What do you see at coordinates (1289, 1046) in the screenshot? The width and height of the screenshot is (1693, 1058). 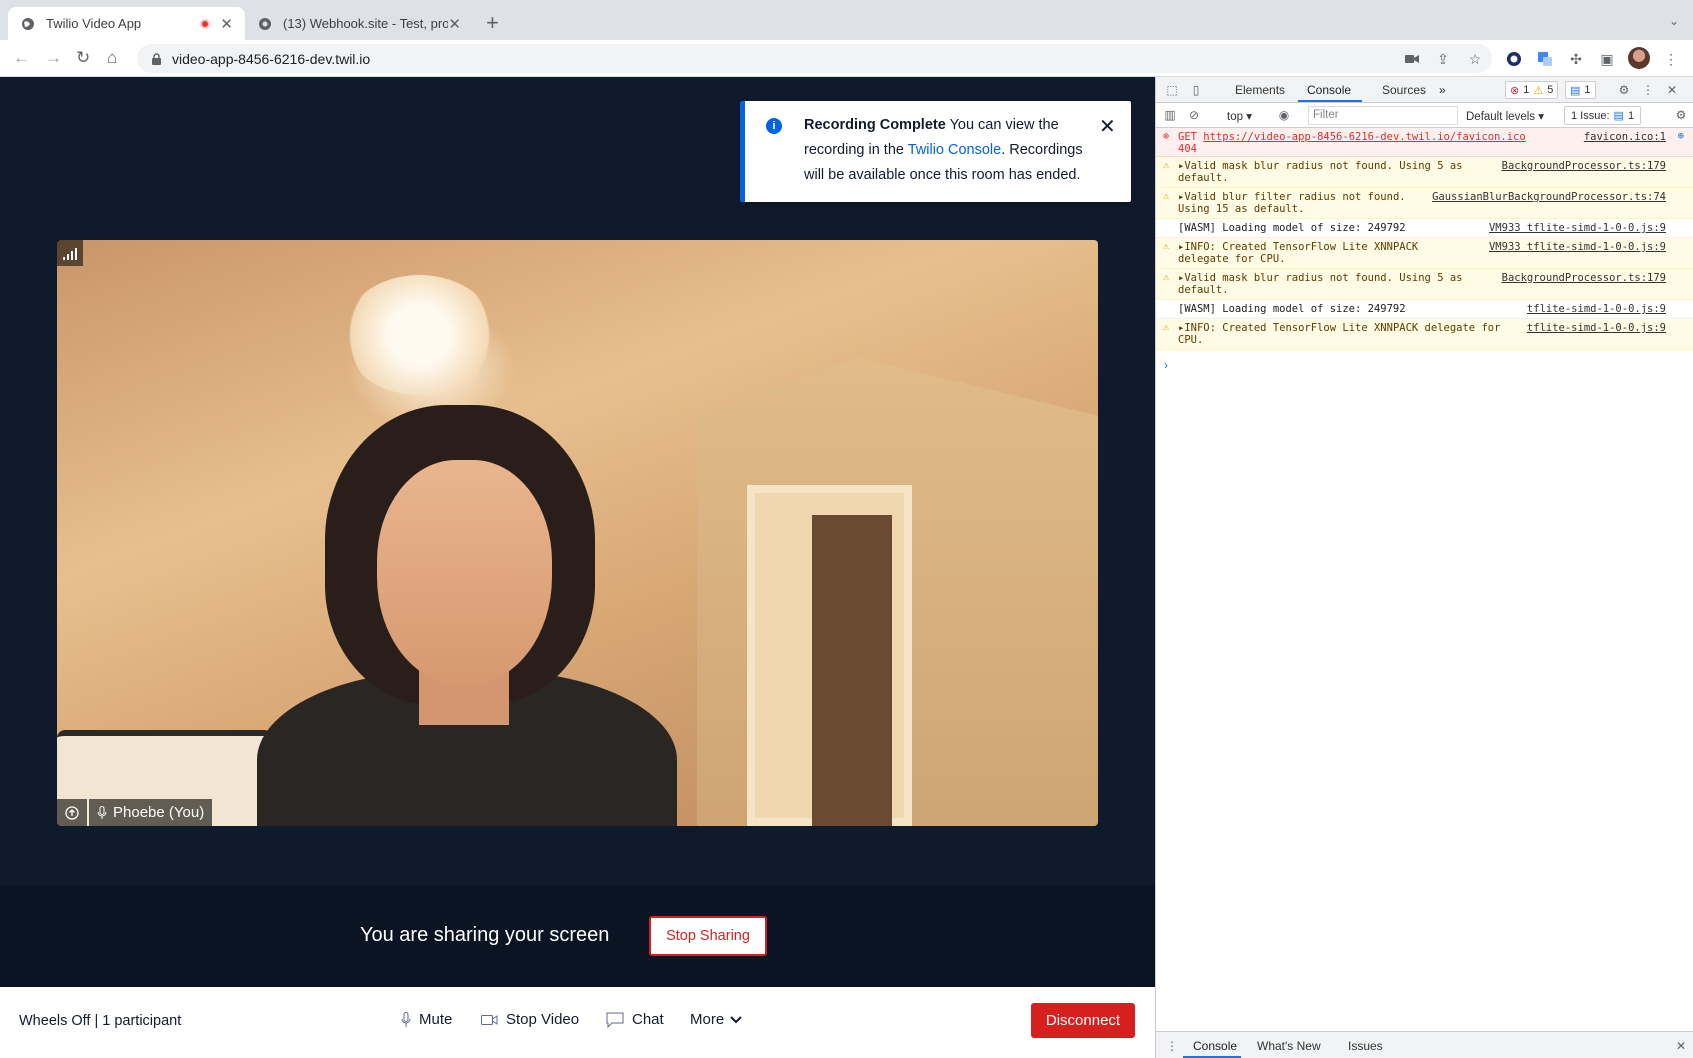 I see `drawer-tab-whats-new: What's New` at bounding box center [1289, 1046].